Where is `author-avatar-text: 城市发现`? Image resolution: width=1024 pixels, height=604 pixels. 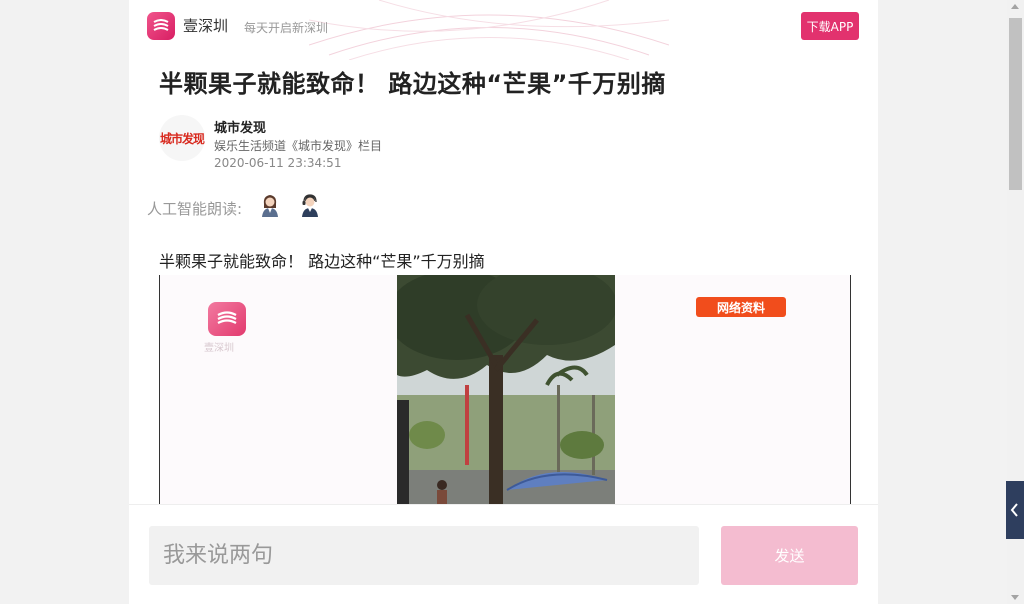 author-avatar-text: 城市发现 is located at coordinates (182, 138).